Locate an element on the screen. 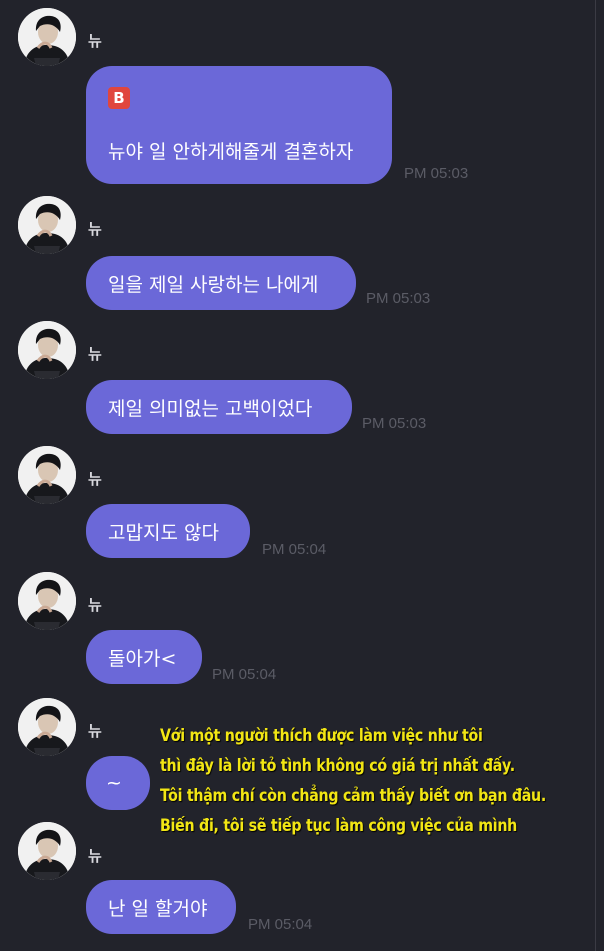 This screenshot has height=951, width=604. message-bubble: 돌아가< is located at coordinates (144, 657).